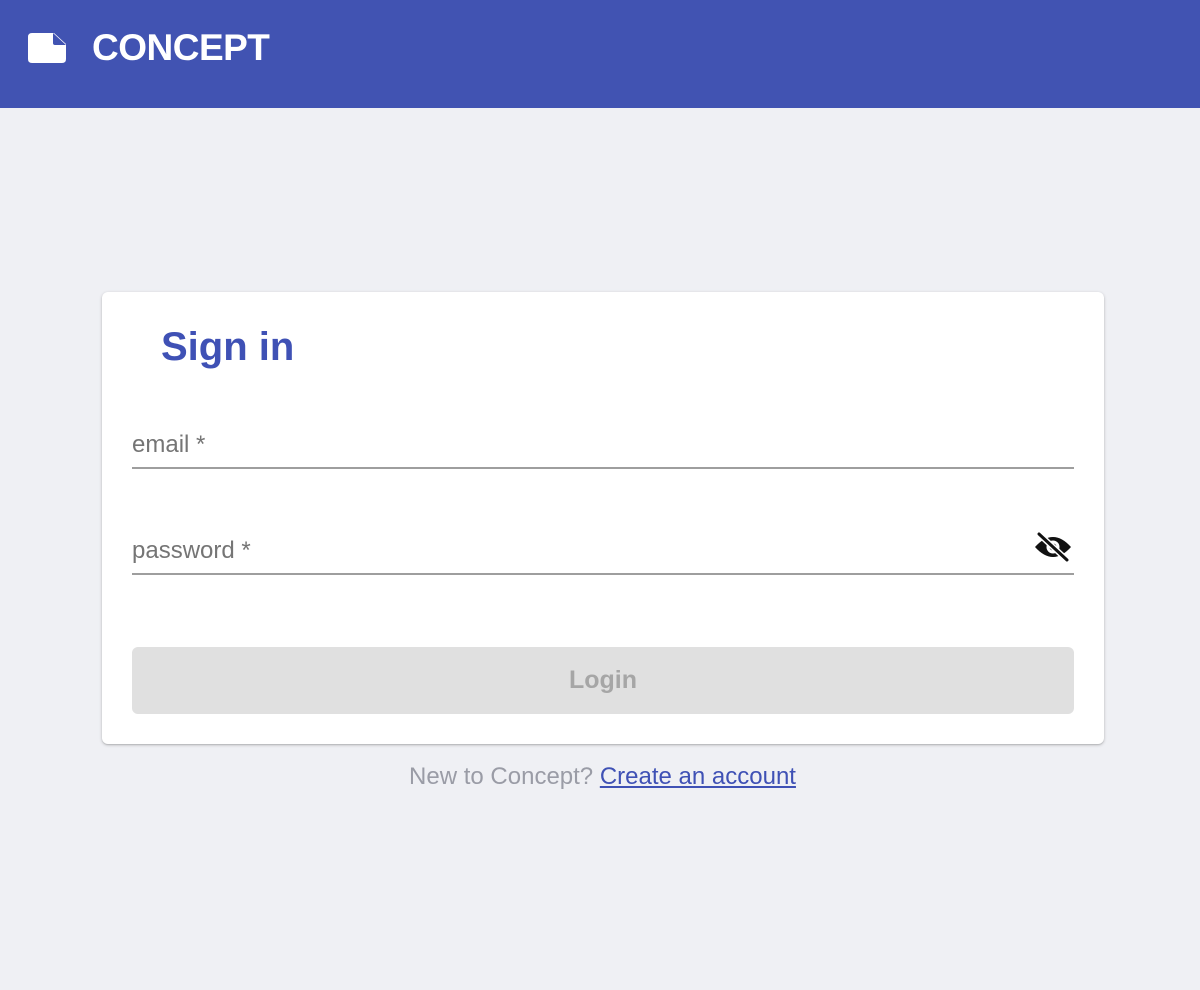 The width and height of the screenshot is (1200, 990). I want to click on app-title: CONCEPT, so click(181, 47).